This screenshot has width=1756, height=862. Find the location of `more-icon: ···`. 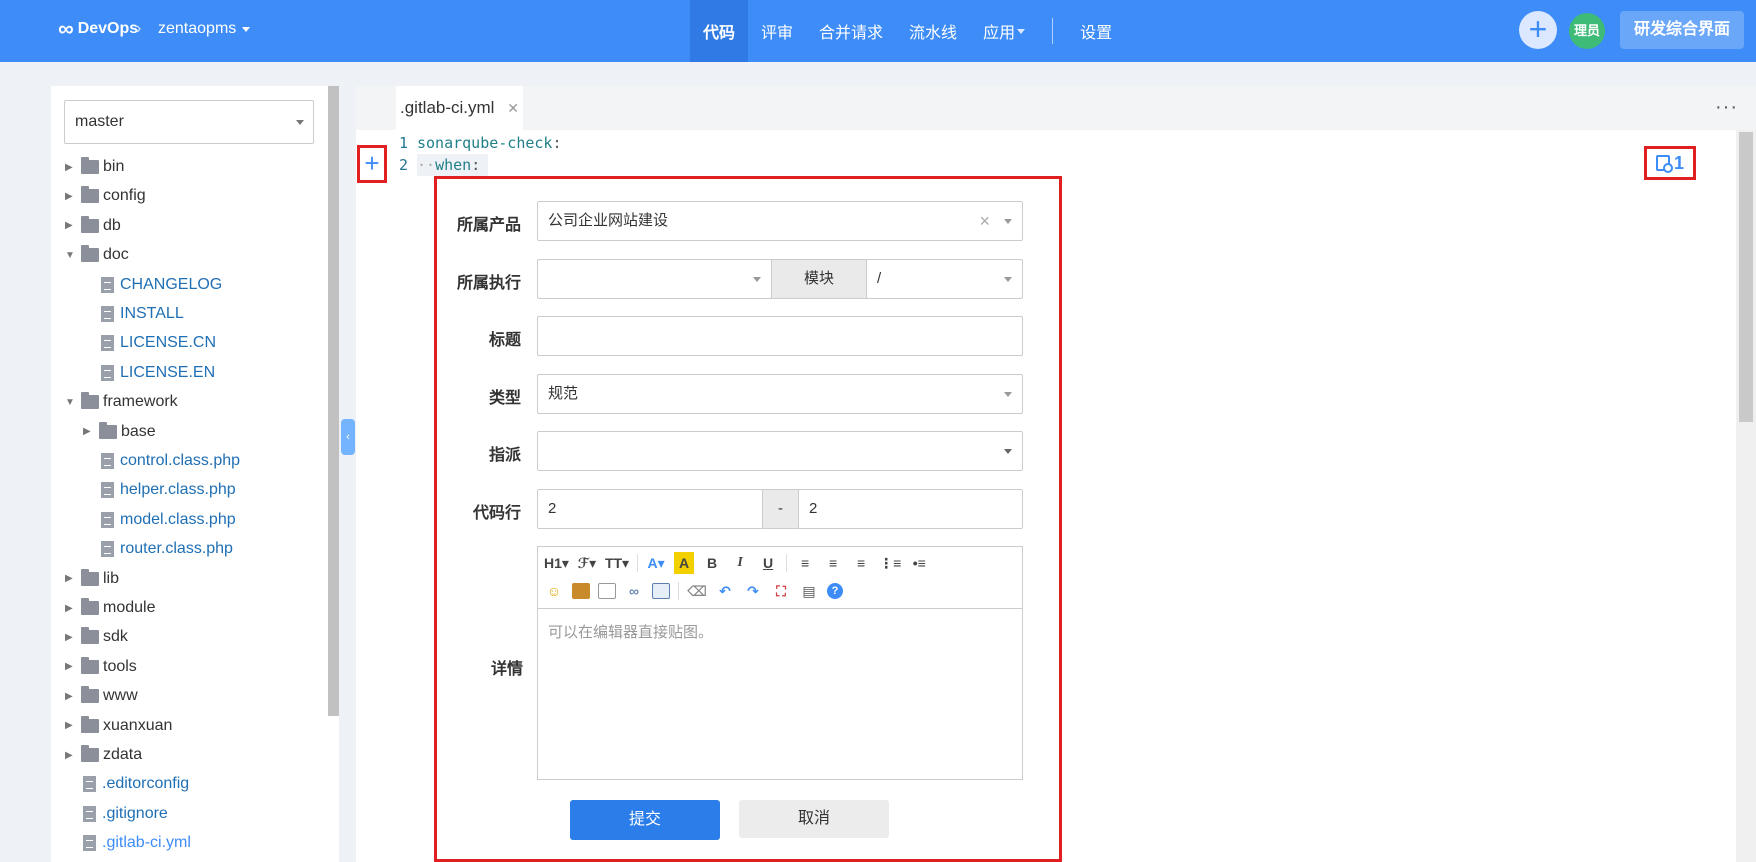

more-icon: ··· is located at coordinates (1726, 107).